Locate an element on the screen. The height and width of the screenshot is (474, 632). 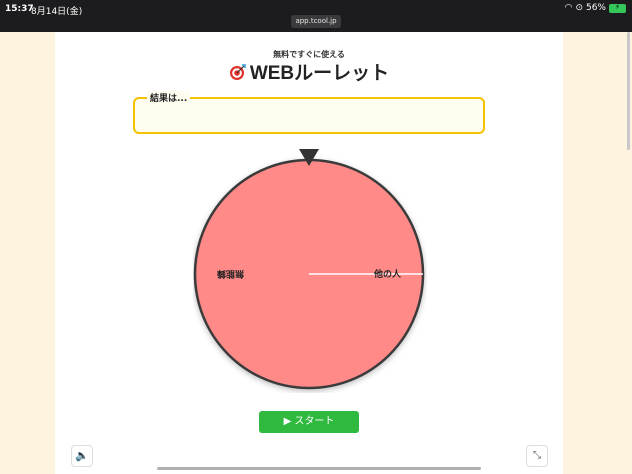
scrollbar is located at coordinates (628, 91).